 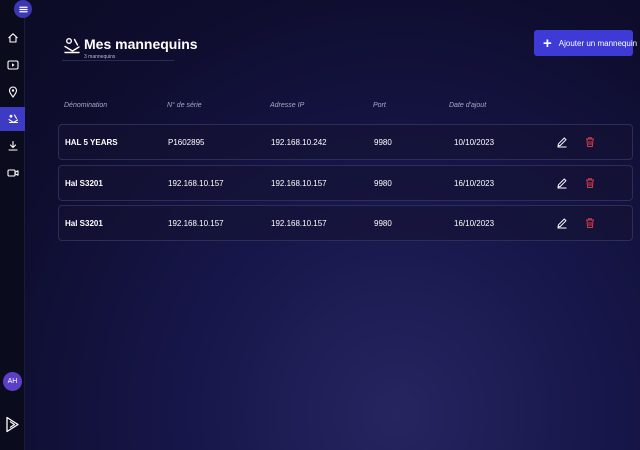 What do you see at coordinates (186, 142) in the screenshot?
I see `cell-serial: P1602895` at bounding box center [186, 142].